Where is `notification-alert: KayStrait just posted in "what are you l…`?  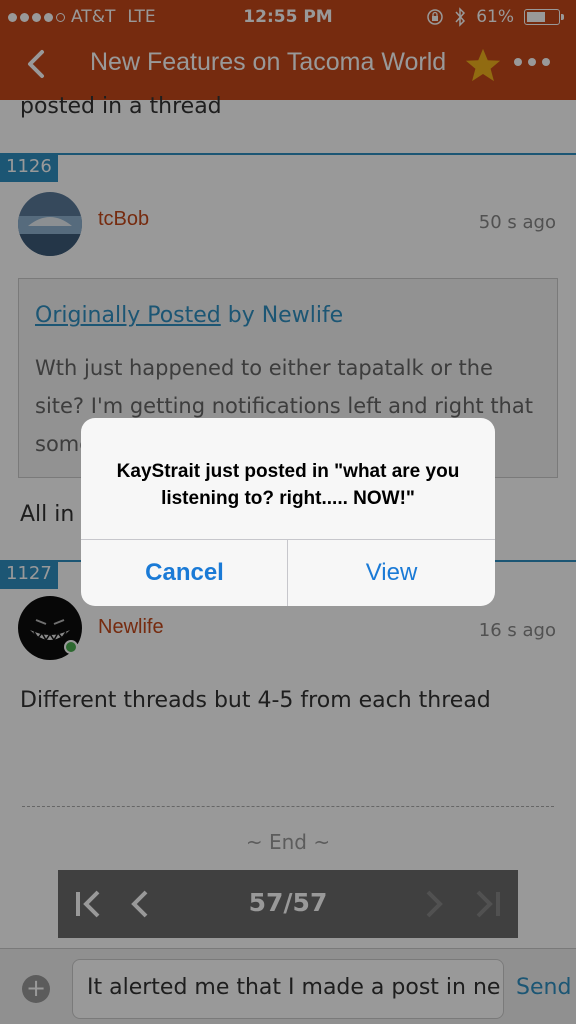 notification-alert: KayStrait just posted in "what are you l… is located at coordinates (288, 512).